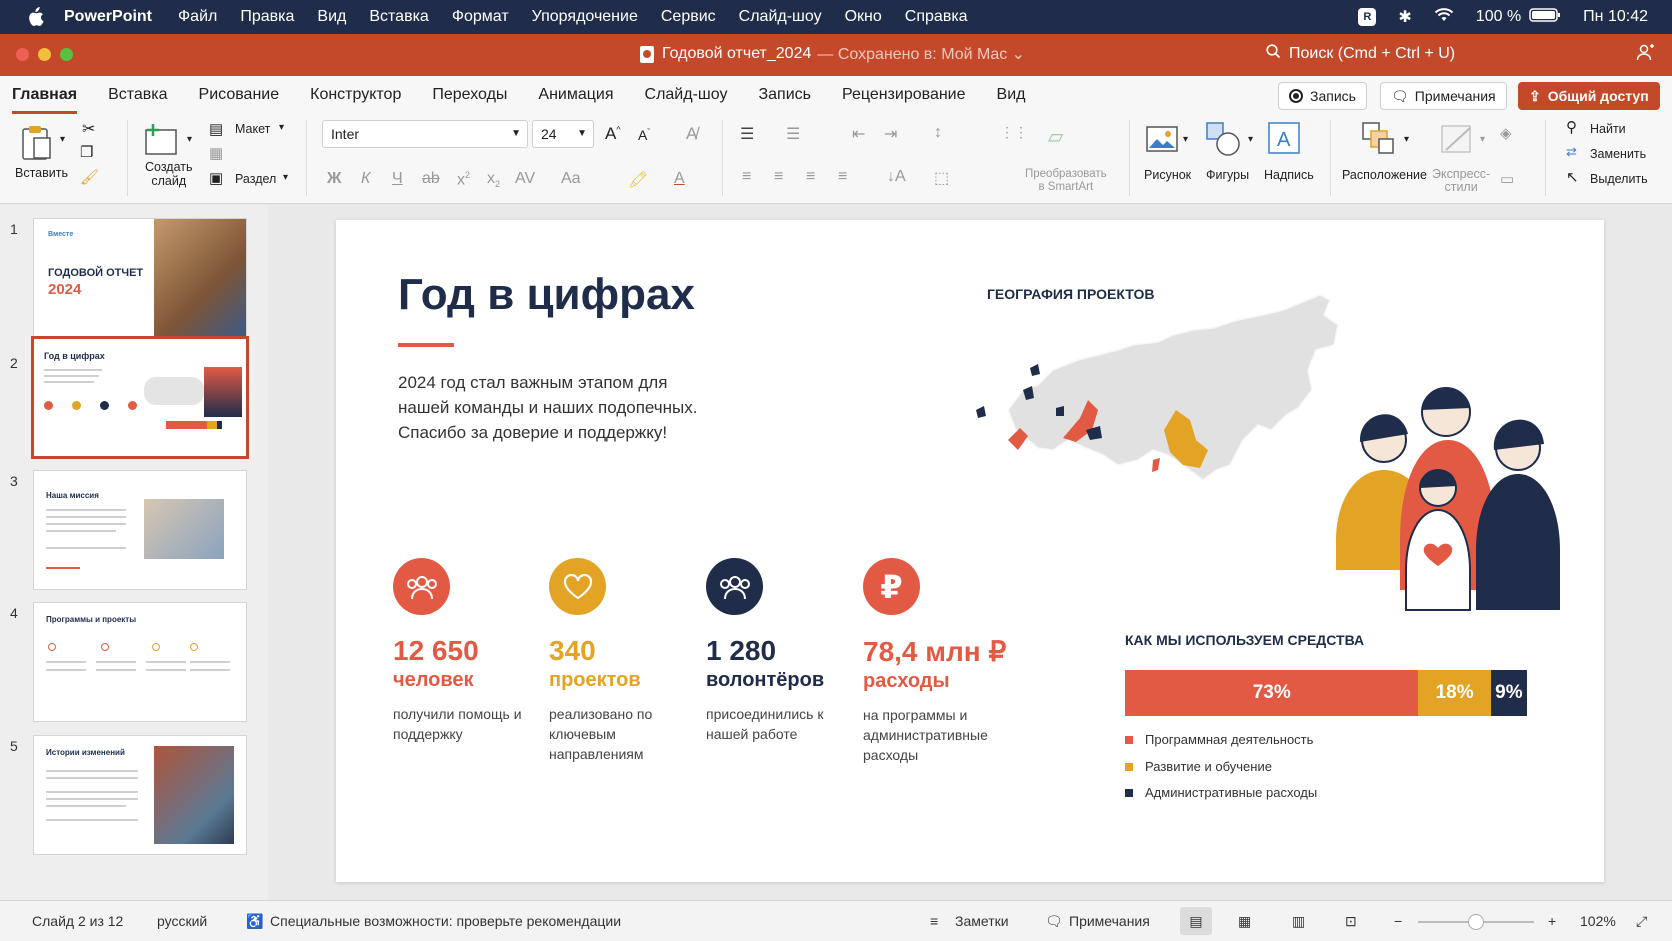  What do you see at coordinates (934, 921) in the screenshot?
I see `notes-icon: ≡` at bounding box center [934, 921].